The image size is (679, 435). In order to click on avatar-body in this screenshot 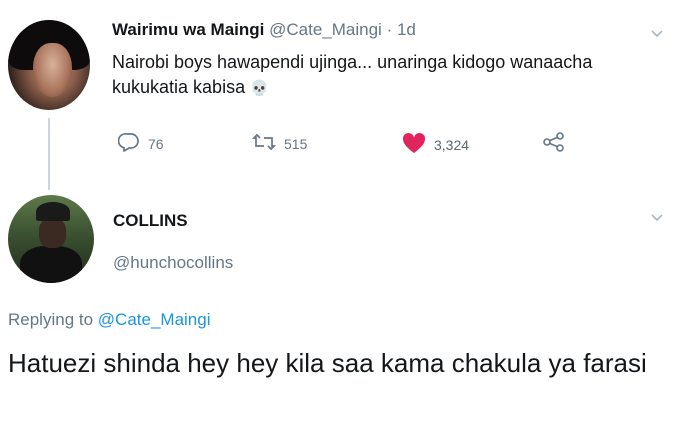, I will do `click(51, 264)`.